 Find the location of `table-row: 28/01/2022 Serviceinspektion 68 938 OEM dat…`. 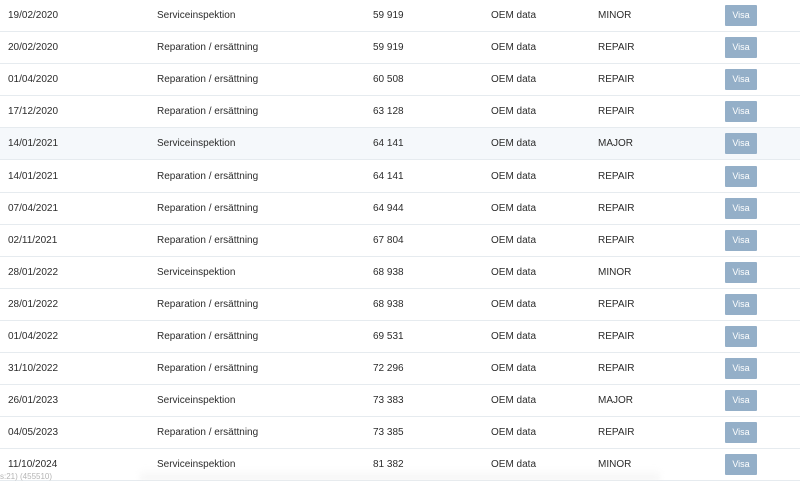

table-row: 28/01/2022 Serviceinspektion 68 938 OEM dat… is located at coordinates (400, 273).